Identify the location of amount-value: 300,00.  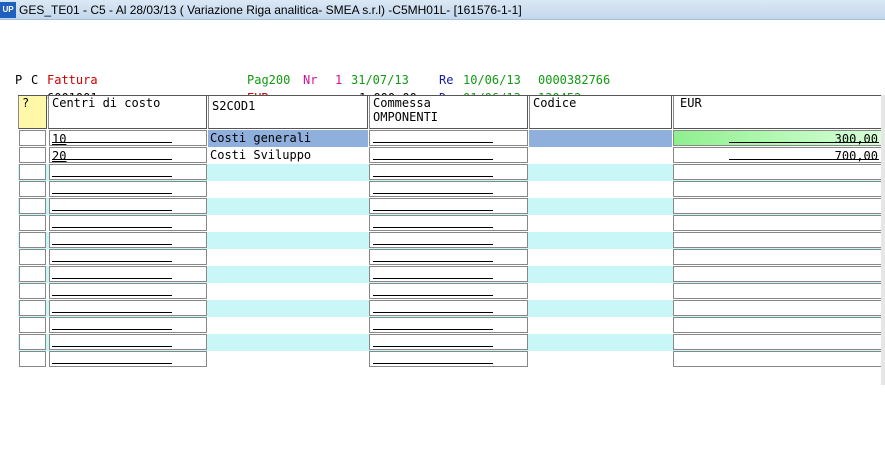
(856, 139).